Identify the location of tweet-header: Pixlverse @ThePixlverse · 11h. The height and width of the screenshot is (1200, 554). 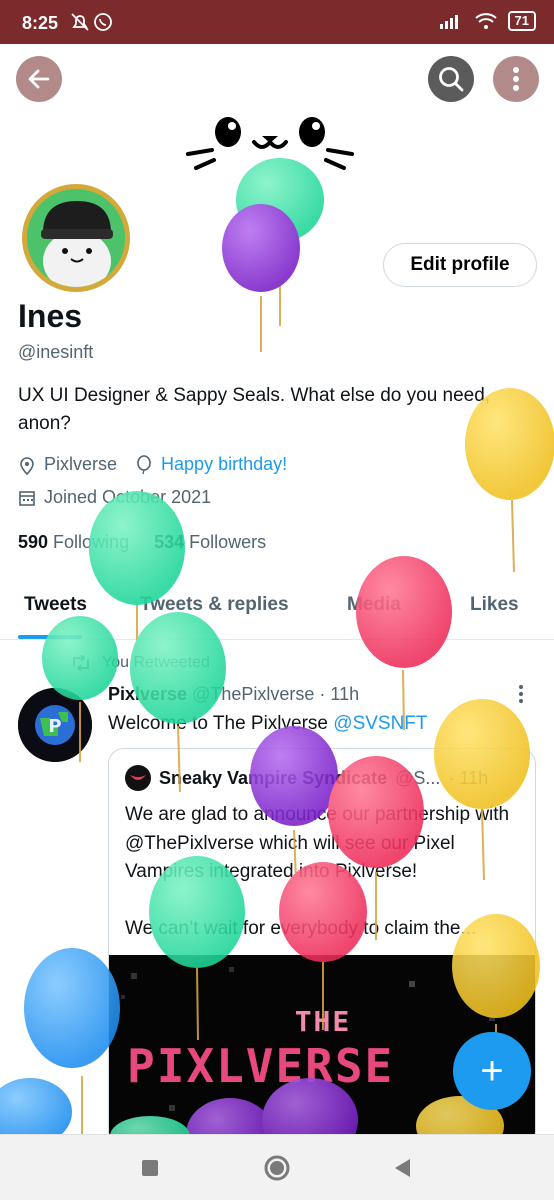
(233, 694).